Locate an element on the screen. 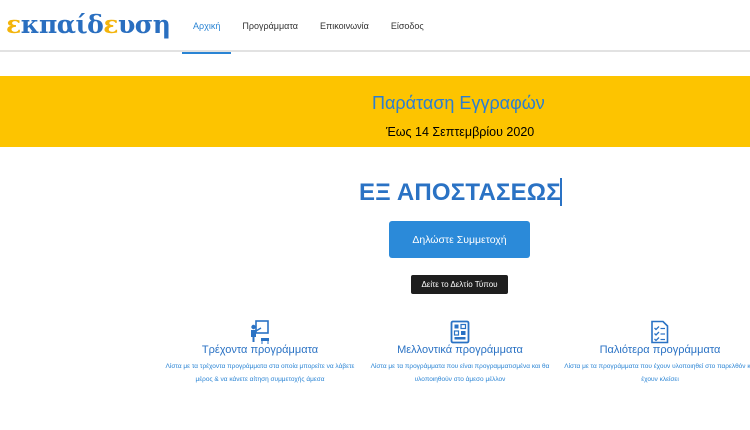 Image resolution: width=750 pixels, height=430 pixels. logo-letters-2: κπαίδ is located at coordinates (62, 24).